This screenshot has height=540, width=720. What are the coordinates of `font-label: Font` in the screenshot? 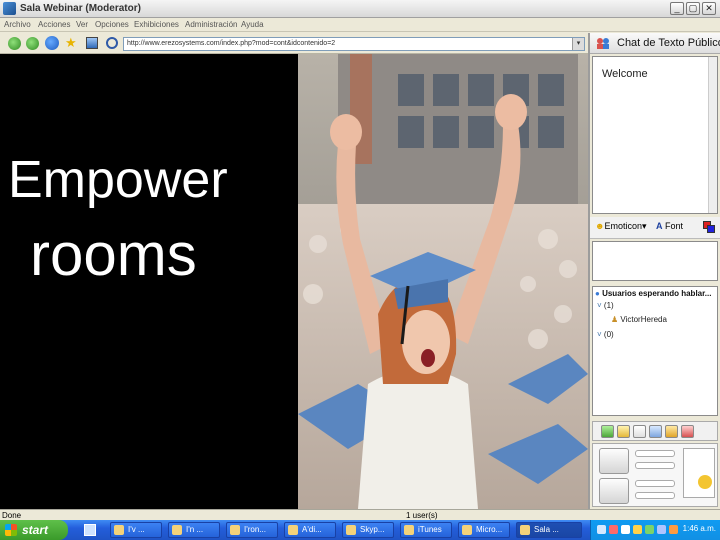 It's located at (674, 226).